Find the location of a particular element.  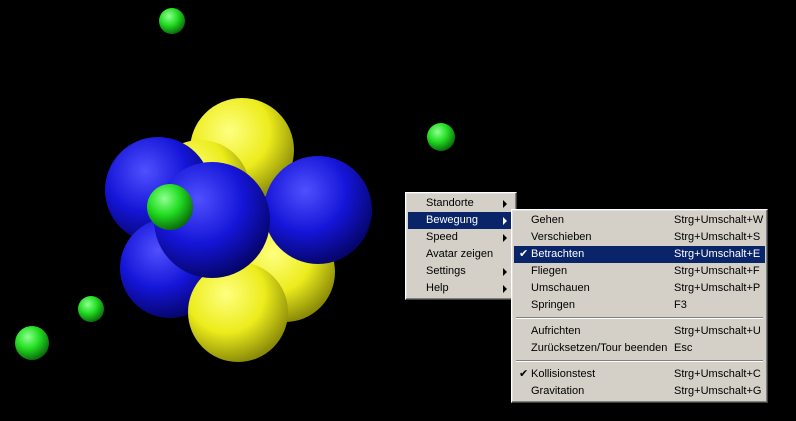

menu-item-shortcut: Strg+Umschalt+F is located at coordinates (717, 271).